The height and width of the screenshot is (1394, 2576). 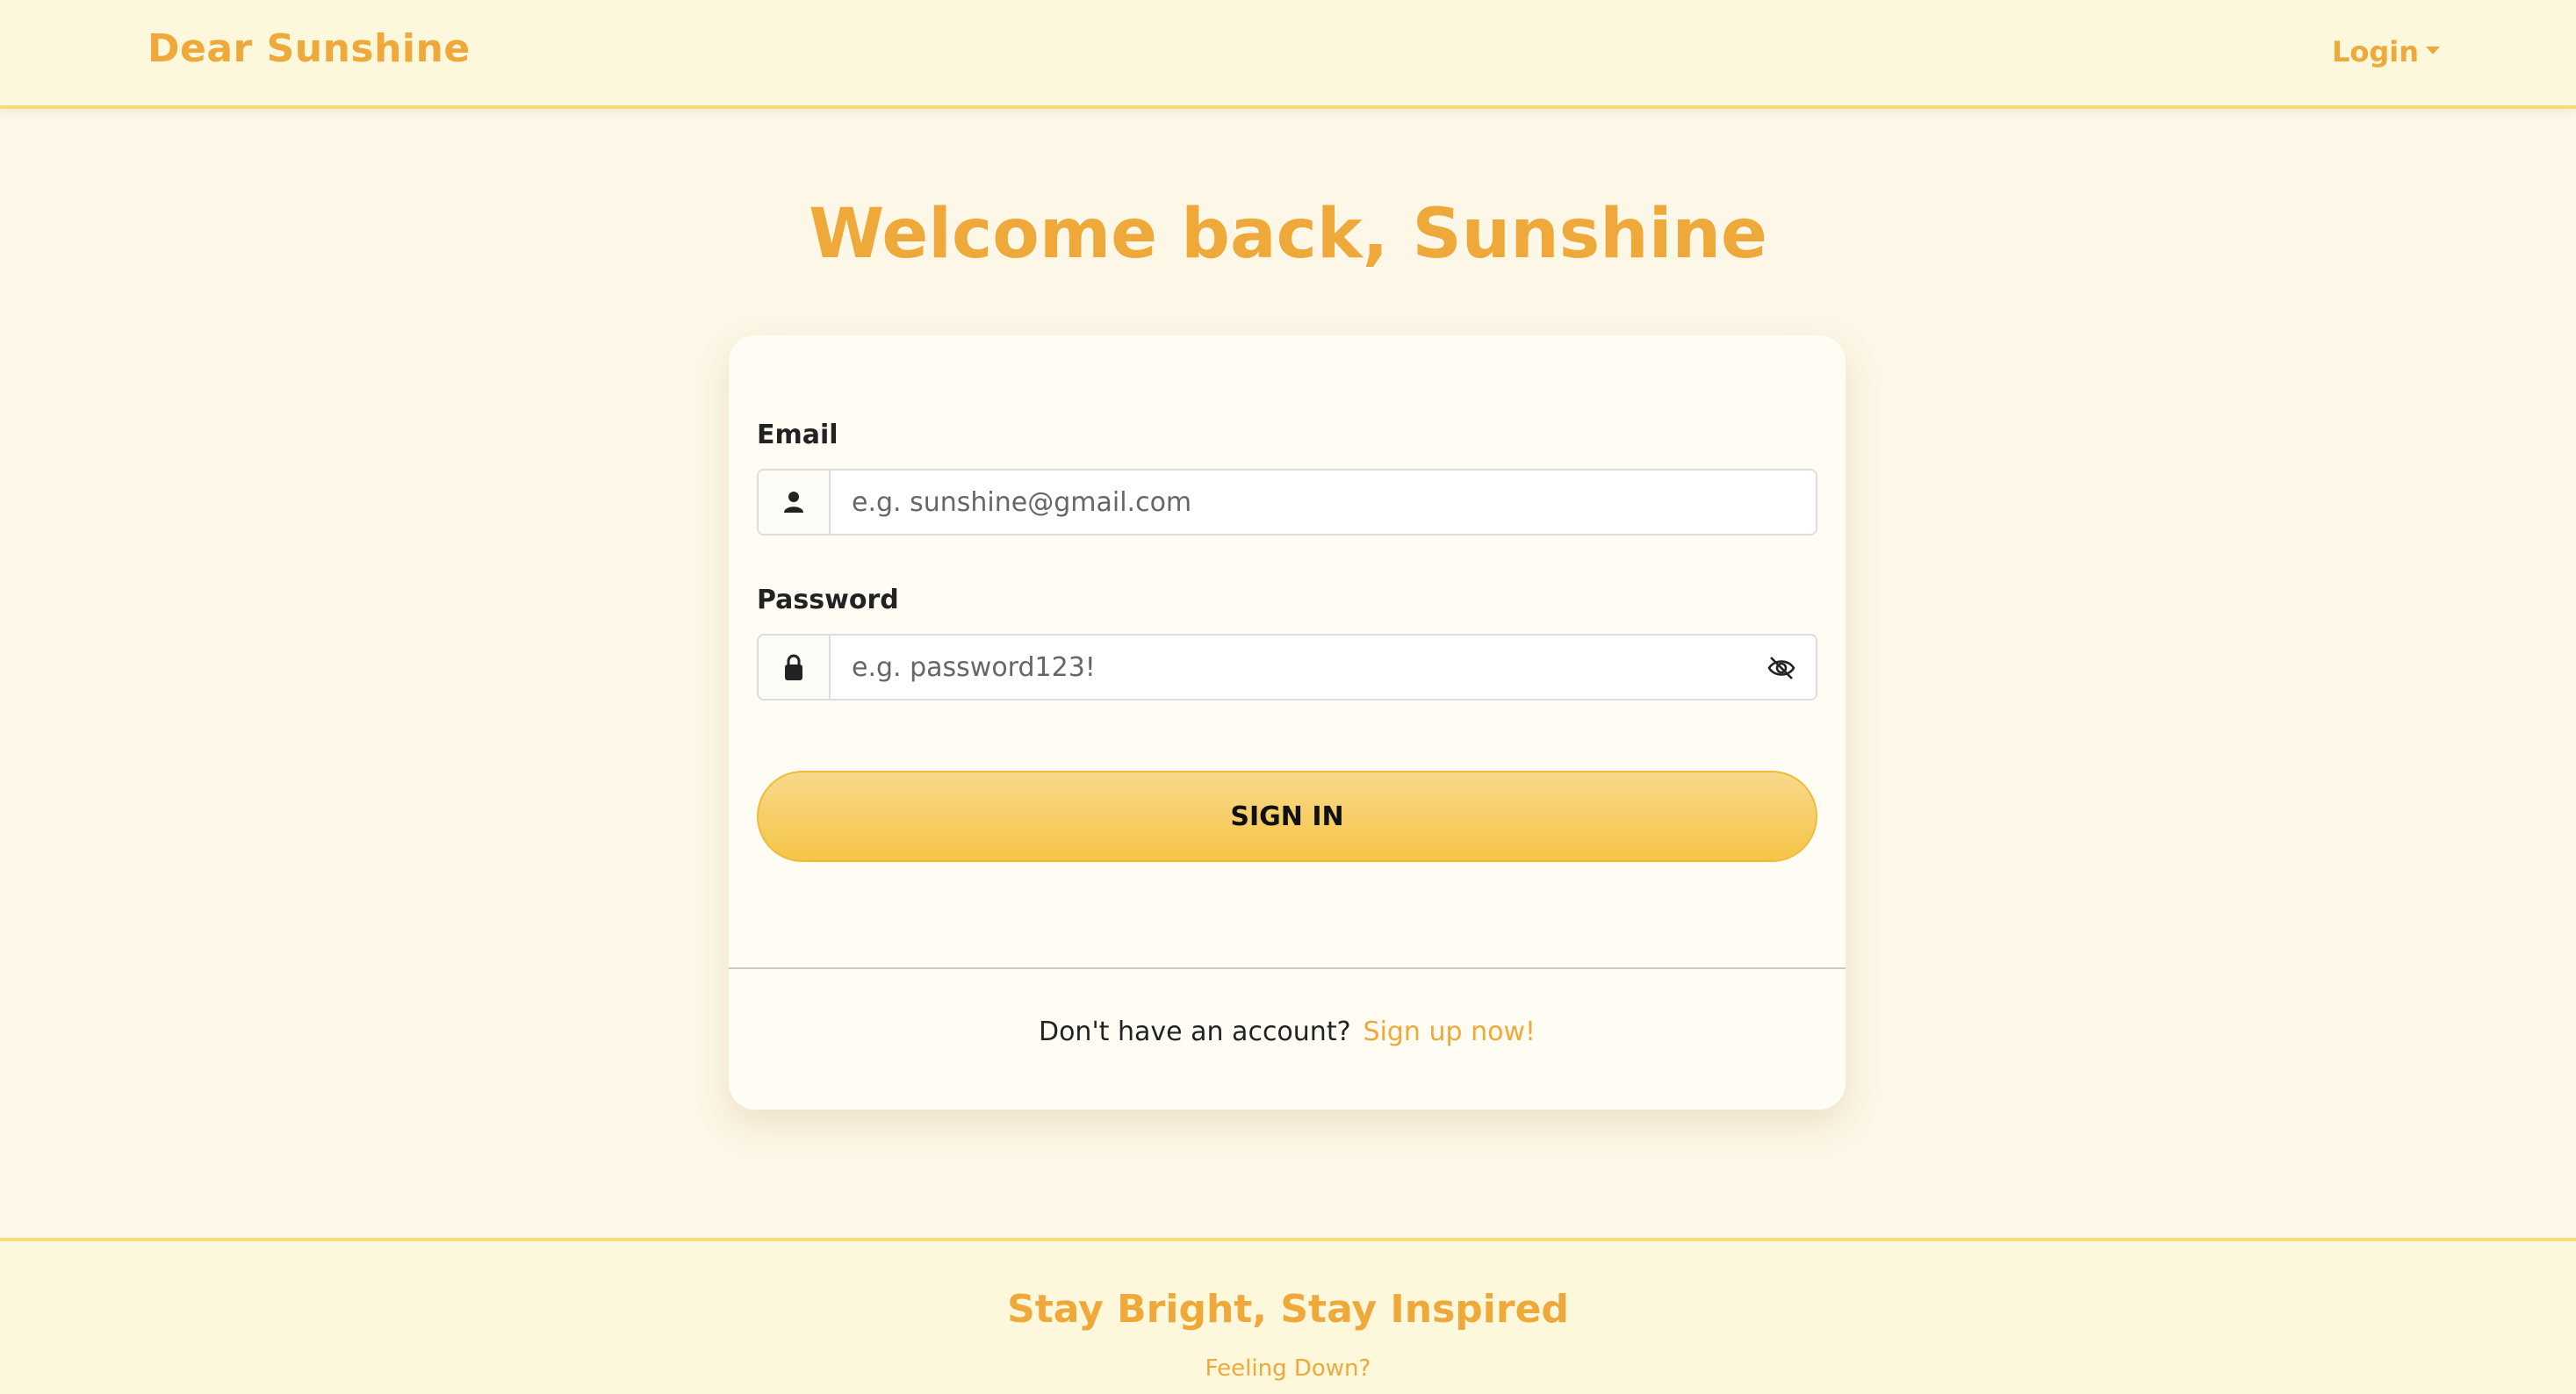 What do you see at coordinates (1288, 54) in the screenshot?
I see `navbar: Dear Sunshine Login` at bounding box center [1288, 54].